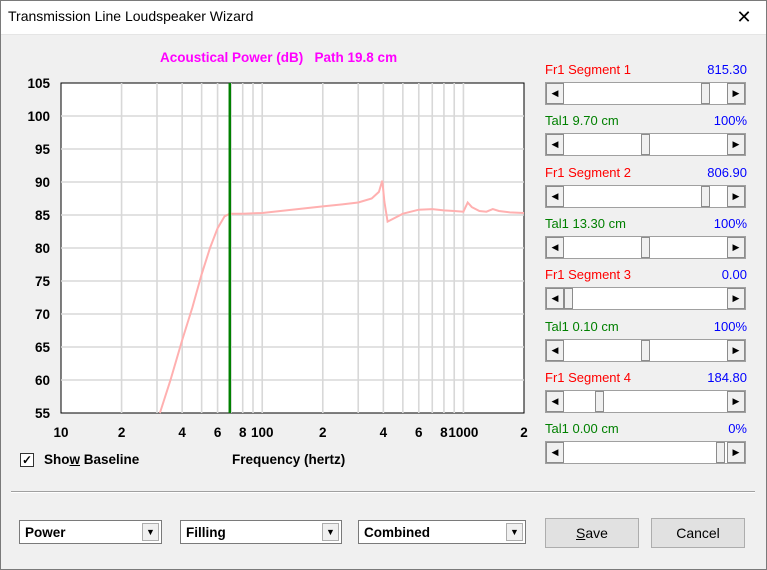 The height and width of the screenshot is (570, 767). I want to click on filling-dropdown: Filling ▼, so click(261, 532).